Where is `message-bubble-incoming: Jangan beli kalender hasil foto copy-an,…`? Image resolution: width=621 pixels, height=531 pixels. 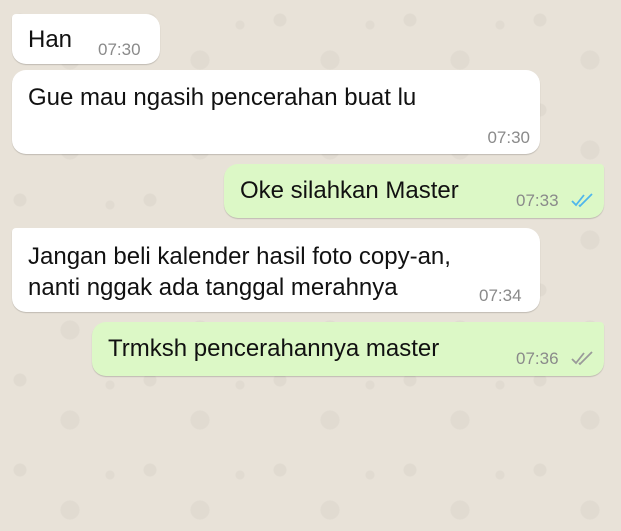
message-bubble-incoming: Jangan beli kalender hasil foto copy-an,… is located at coordinates (276, 270).